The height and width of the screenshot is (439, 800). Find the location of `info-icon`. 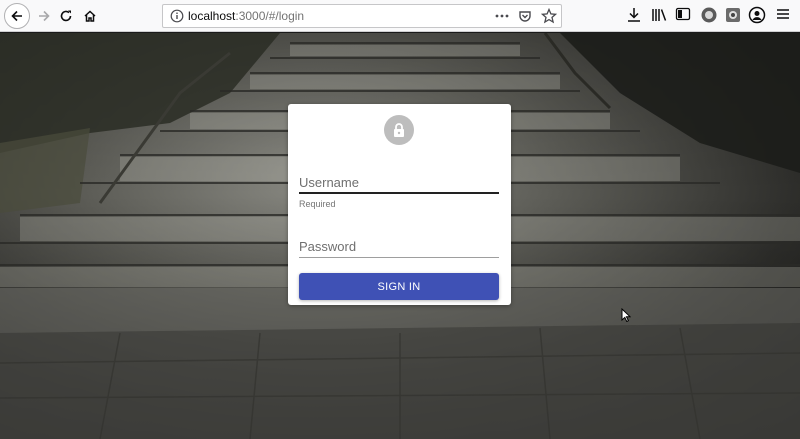

info-icon is located at coordinates (177, 16).